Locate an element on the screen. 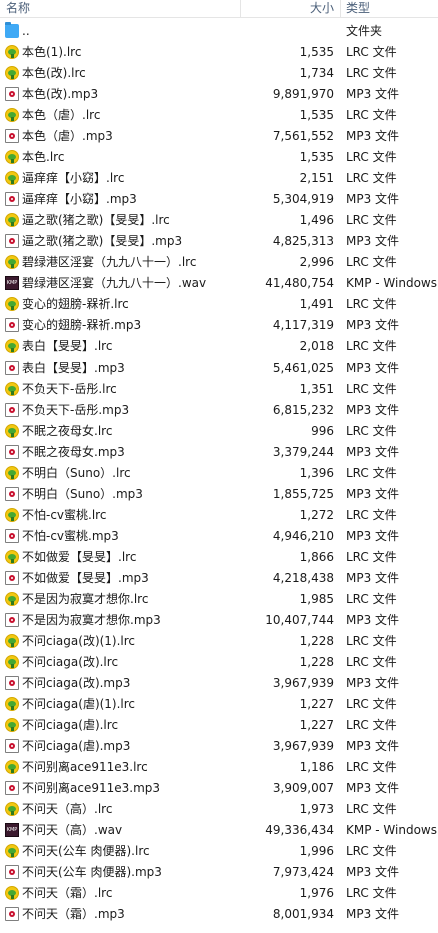 The height and width of the screenshot is (933, 438). file-row: 不眠之夜母女.lrc 996 LRC 文件 is located at coordinates (219, 431).